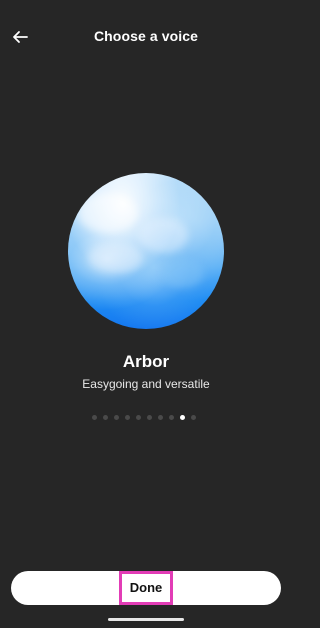  I want to click on voice-name: Arbor, so click(146, 361).